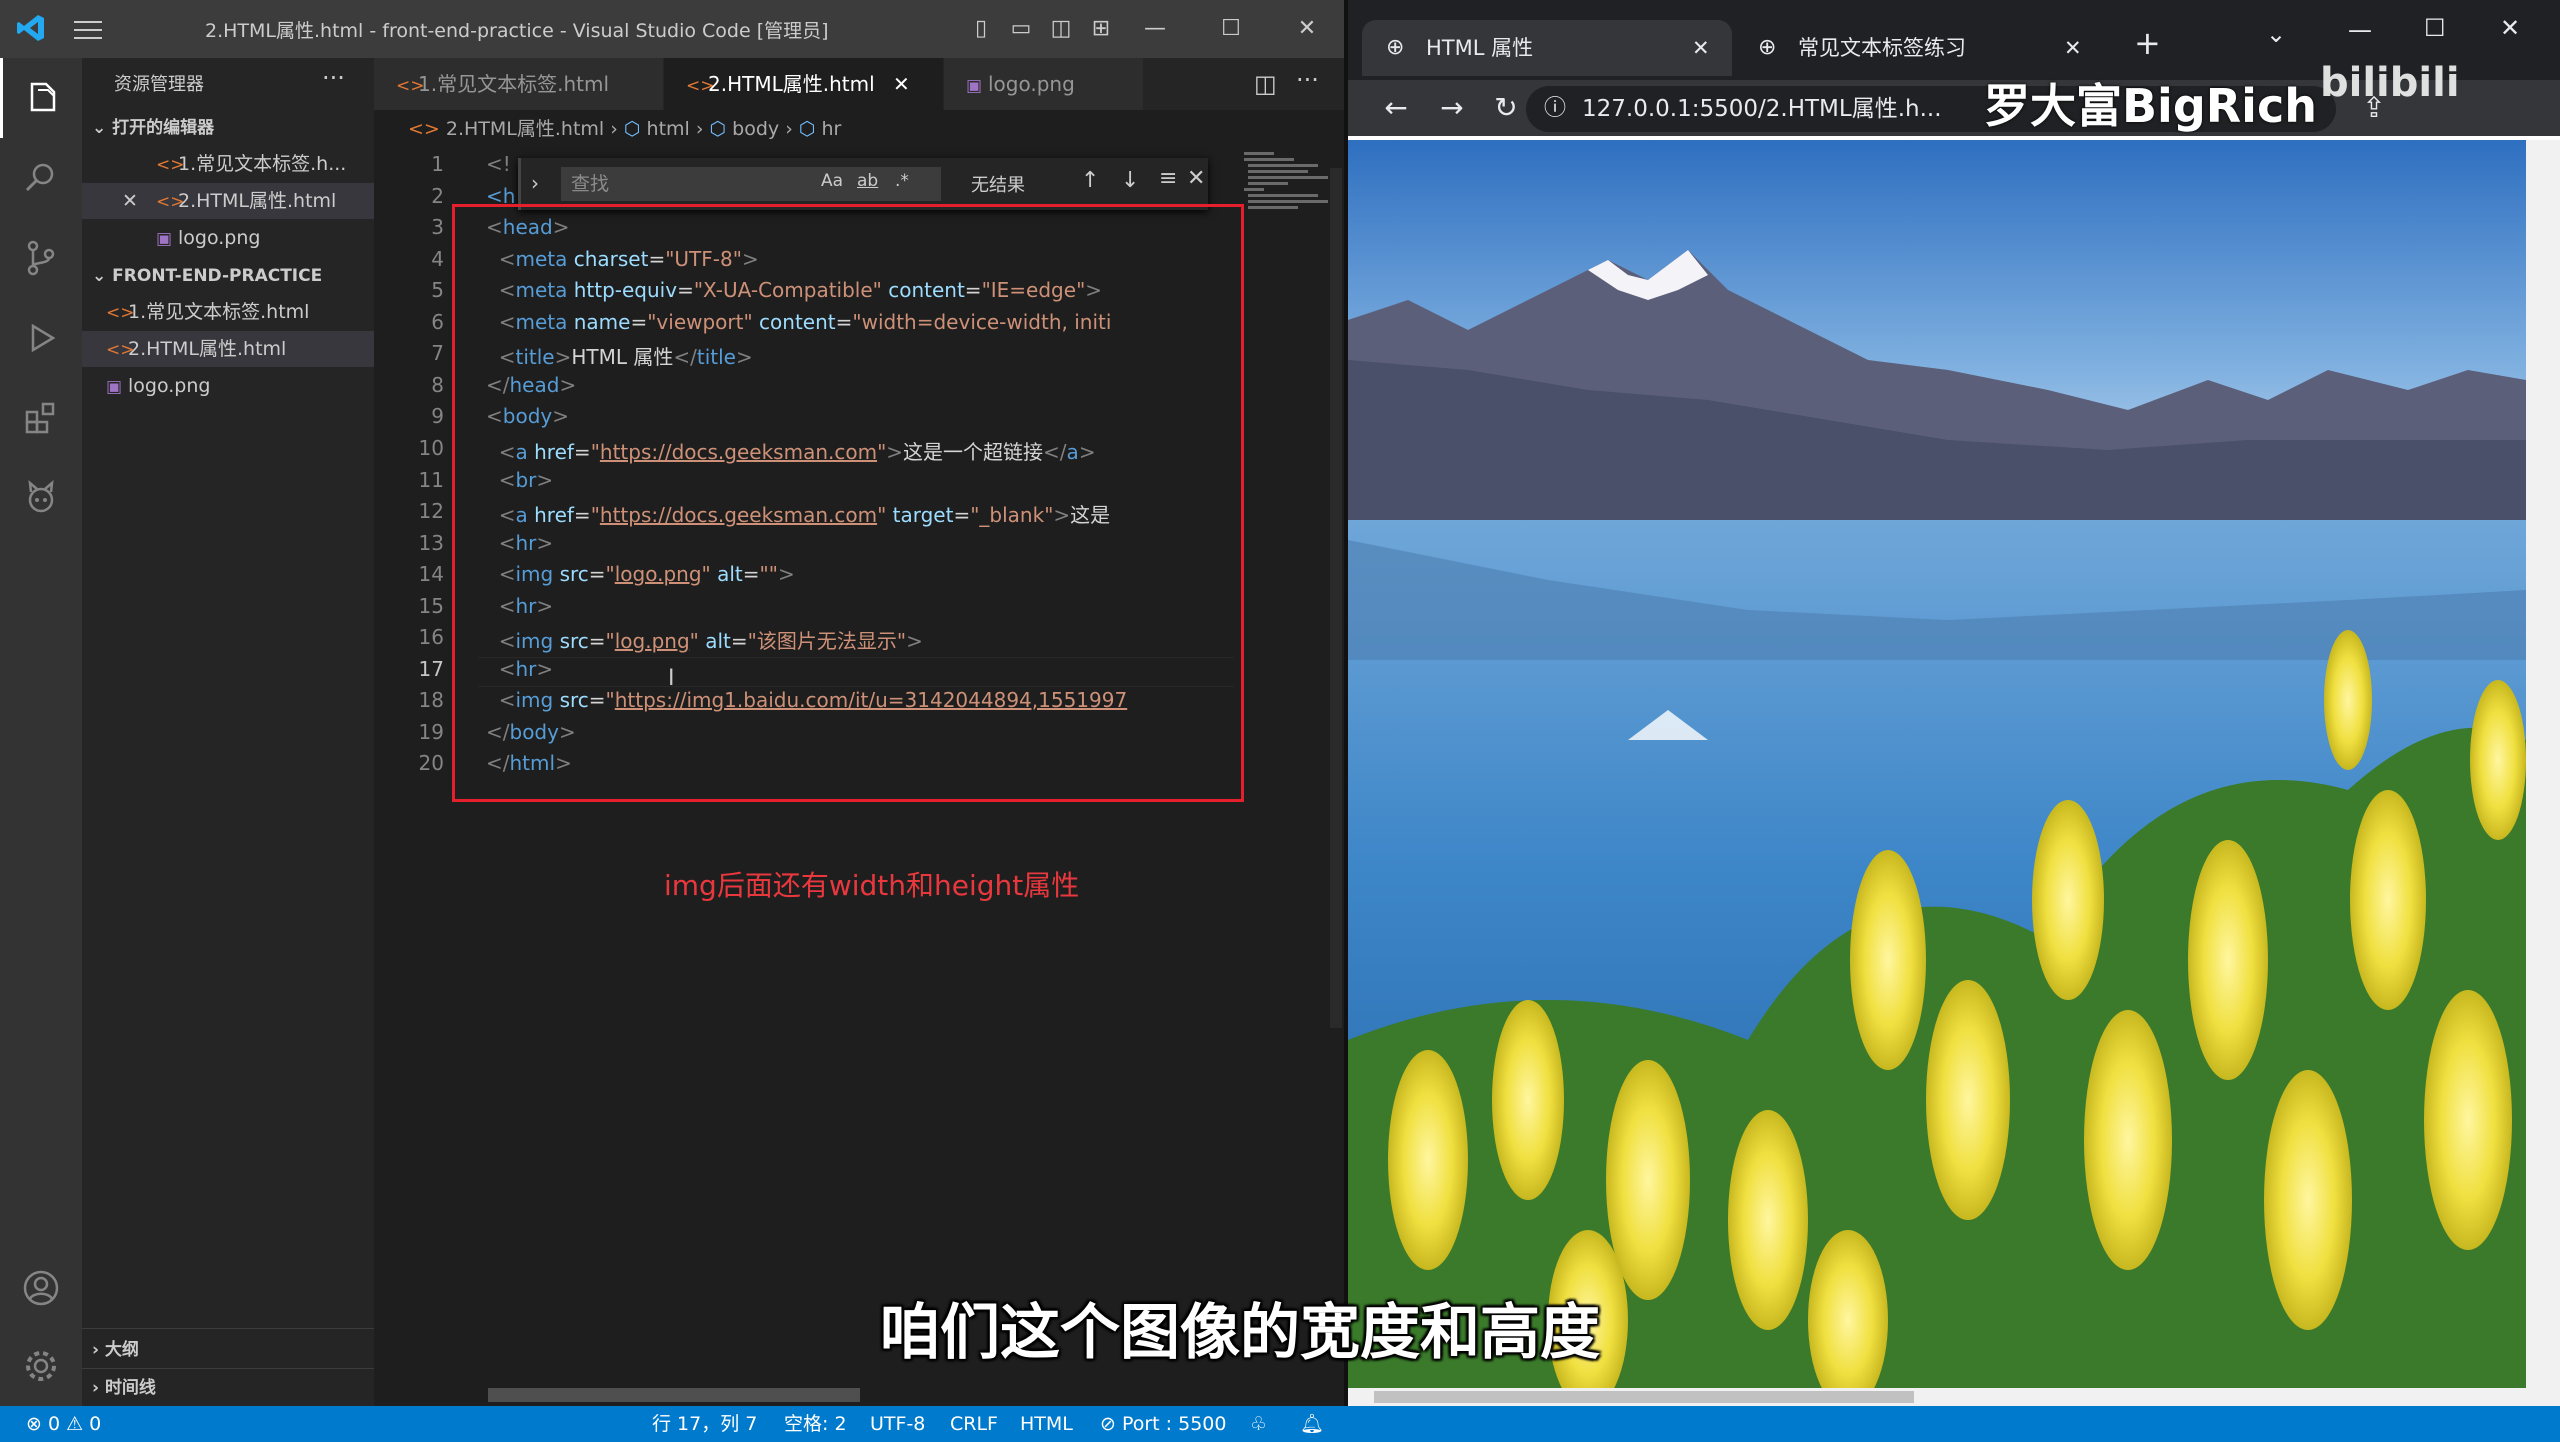 This screenshot has width=2560, height=1442. What do you see at coordinates (228, 276) in the screenshot?
I see `project-folder-header: ⌄ FRONT-END-PRACTICE` at bounding box center [228, 276].